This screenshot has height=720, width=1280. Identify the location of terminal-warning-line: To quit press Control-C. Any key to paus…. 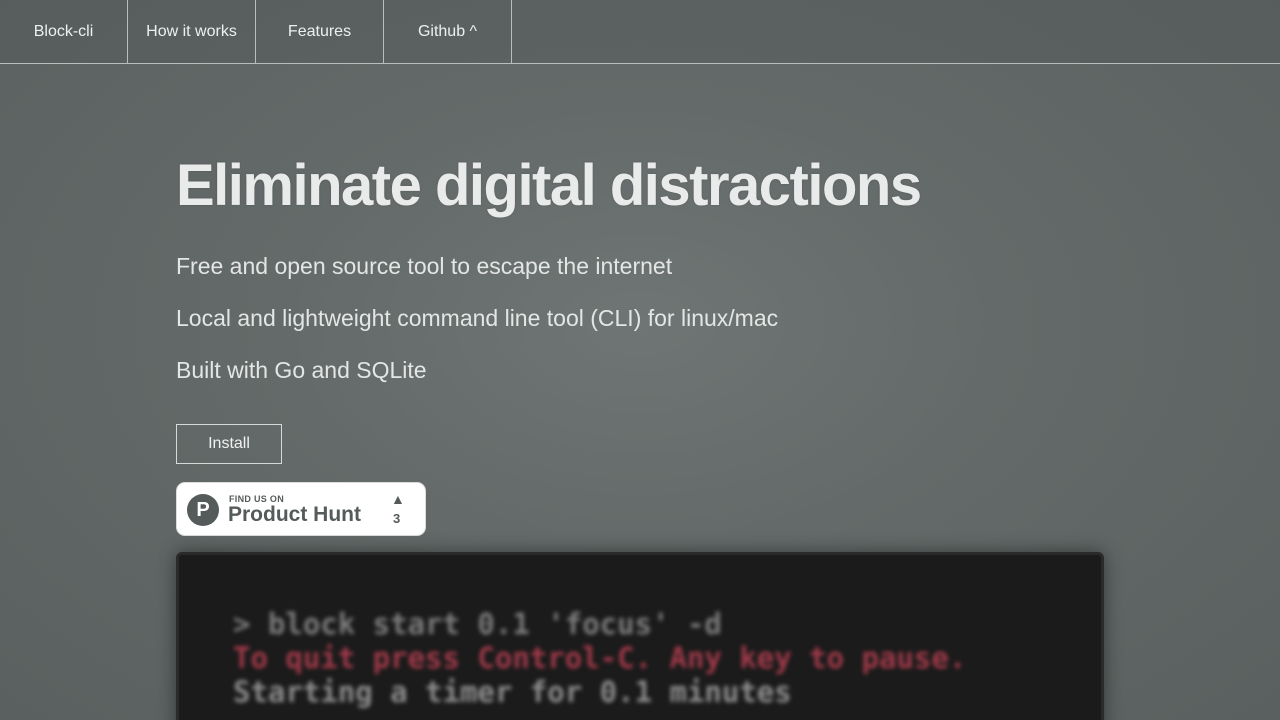
(600, 658).